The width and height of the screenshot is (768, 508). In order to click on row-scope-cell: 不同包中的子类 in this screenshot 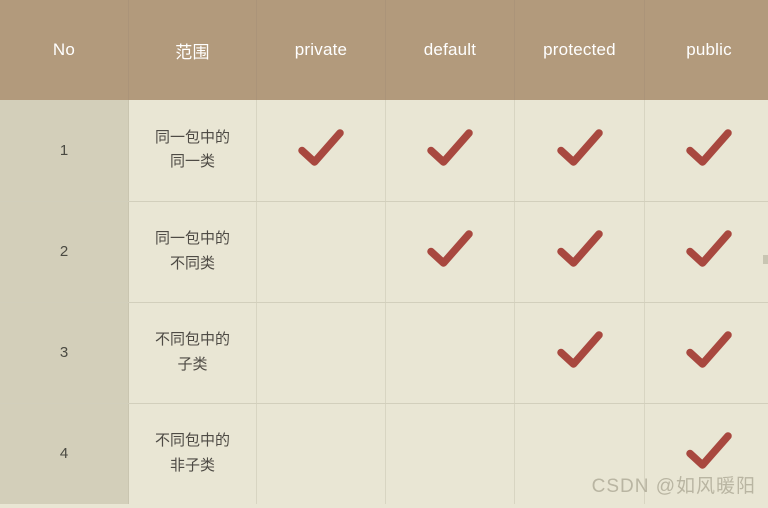, I will do `click(192, 353)`.